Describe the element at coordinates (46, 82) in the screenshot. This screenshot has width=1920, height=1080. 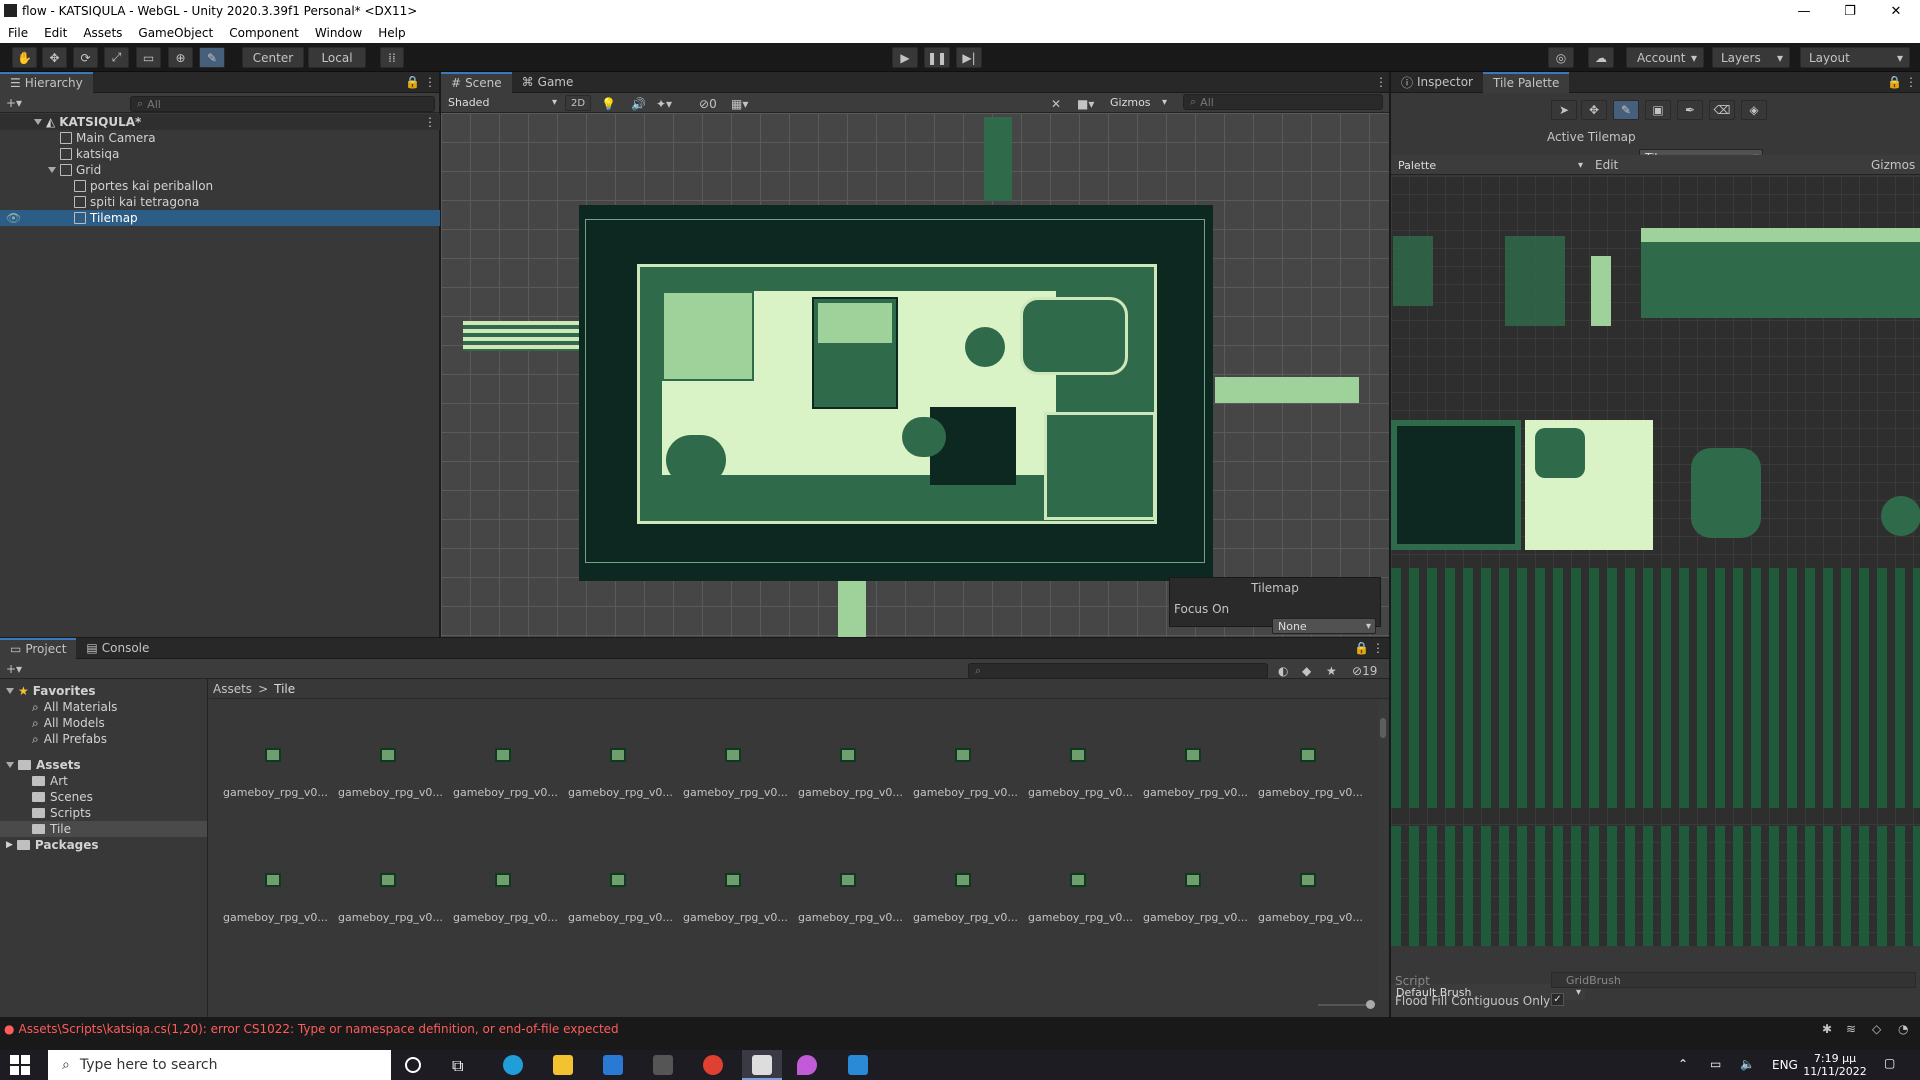
I see `tab-hierarchy: ☰ Hierarchy` at that location.